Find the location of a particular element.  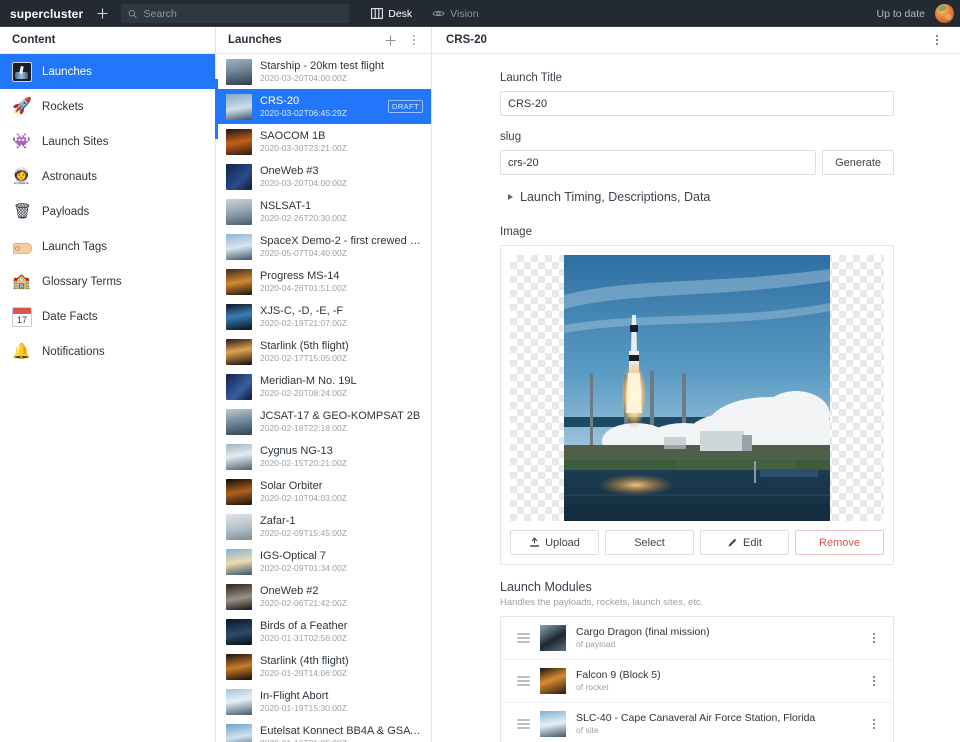

list-item-title: Solar Orbiter is located at coordinates (291, 485).